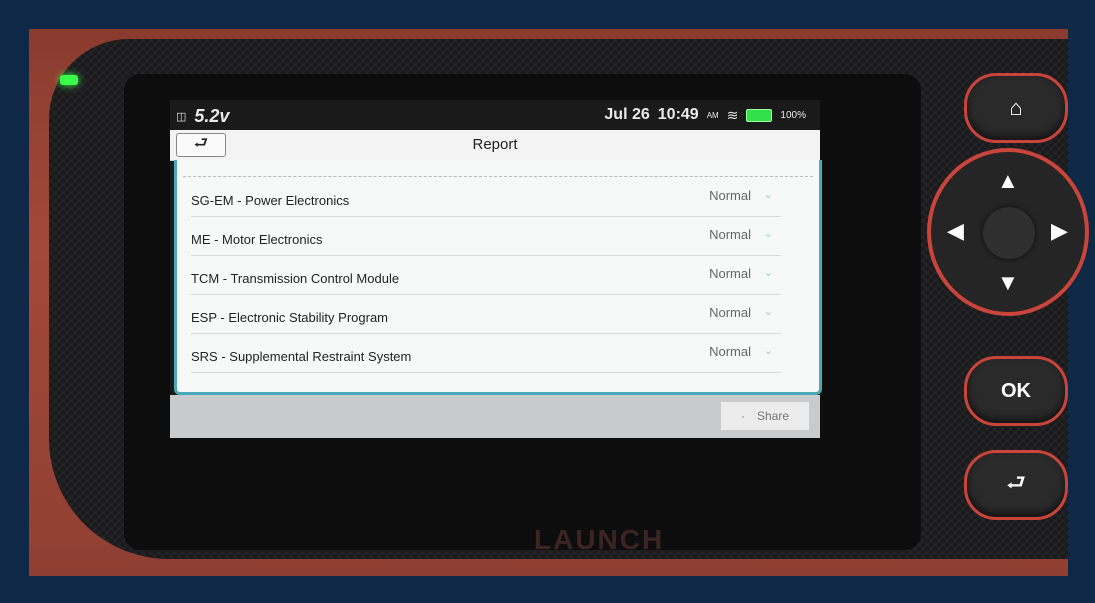 Image resolution: width=1095 pixels, height=603 pixels. I want to click on dpad: ▲ ◀ ▶ ▼, so click(1008, 232).